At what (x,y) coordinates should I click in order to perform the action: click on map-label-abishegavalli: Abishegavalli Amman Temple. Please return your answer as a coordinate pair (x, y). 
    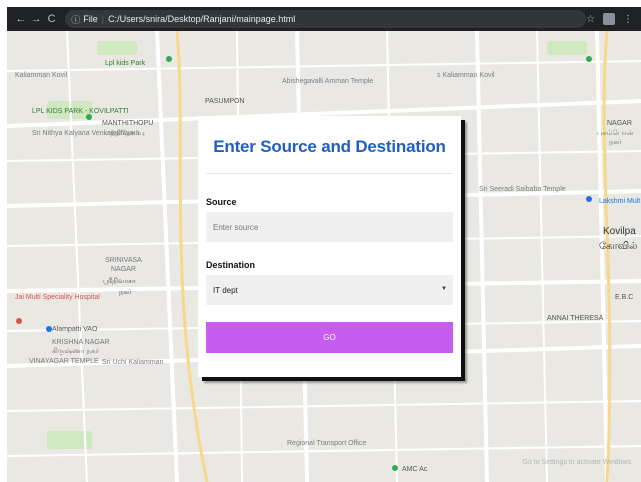
    Looking at the image, I should click on (327, 81).